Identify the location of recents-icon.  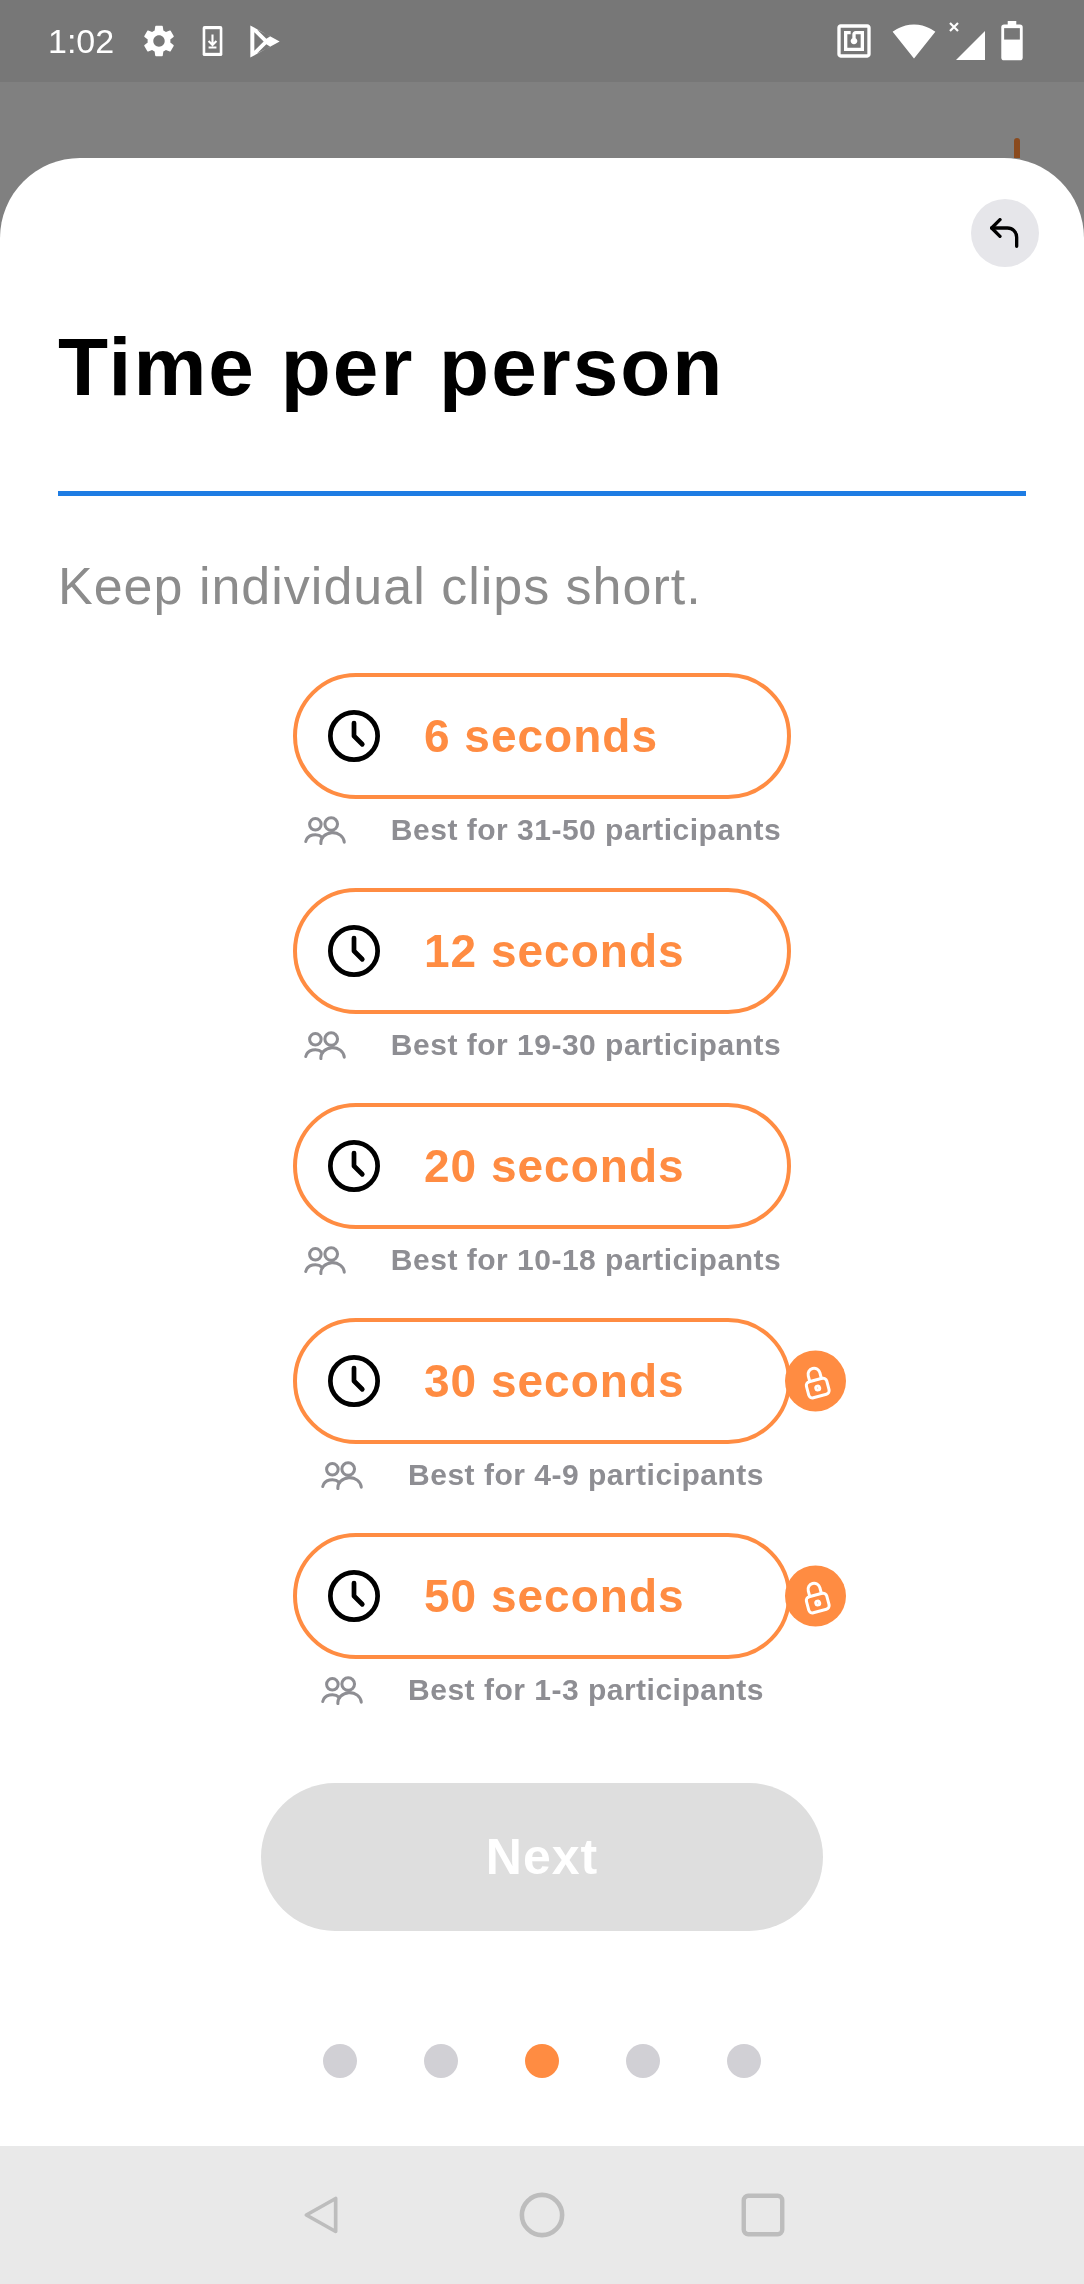
(763, 2215).